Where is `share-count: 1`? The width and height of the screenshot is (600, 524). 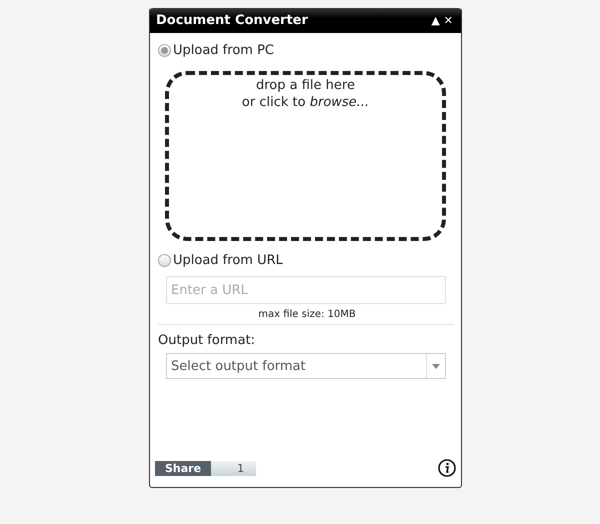 share-count: 1 is located at coordinates (233, 468).